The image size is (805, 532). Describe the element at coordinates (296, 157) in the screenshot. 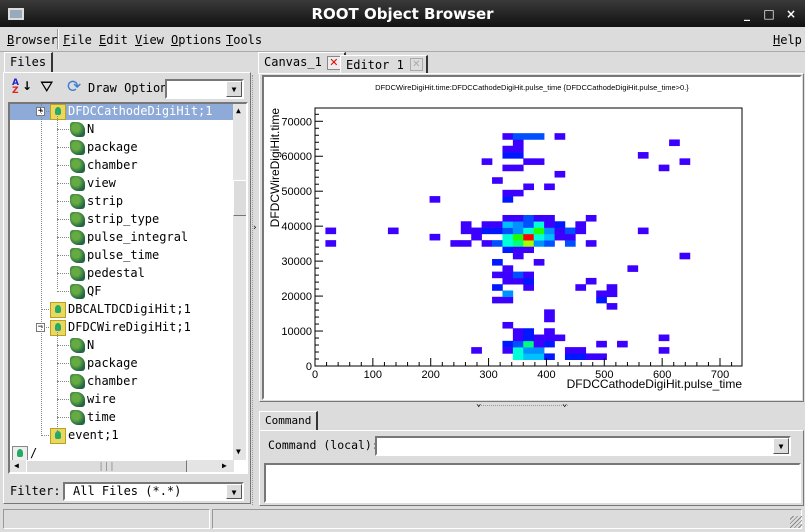

I see `y-tick-label: 60000` at that location.